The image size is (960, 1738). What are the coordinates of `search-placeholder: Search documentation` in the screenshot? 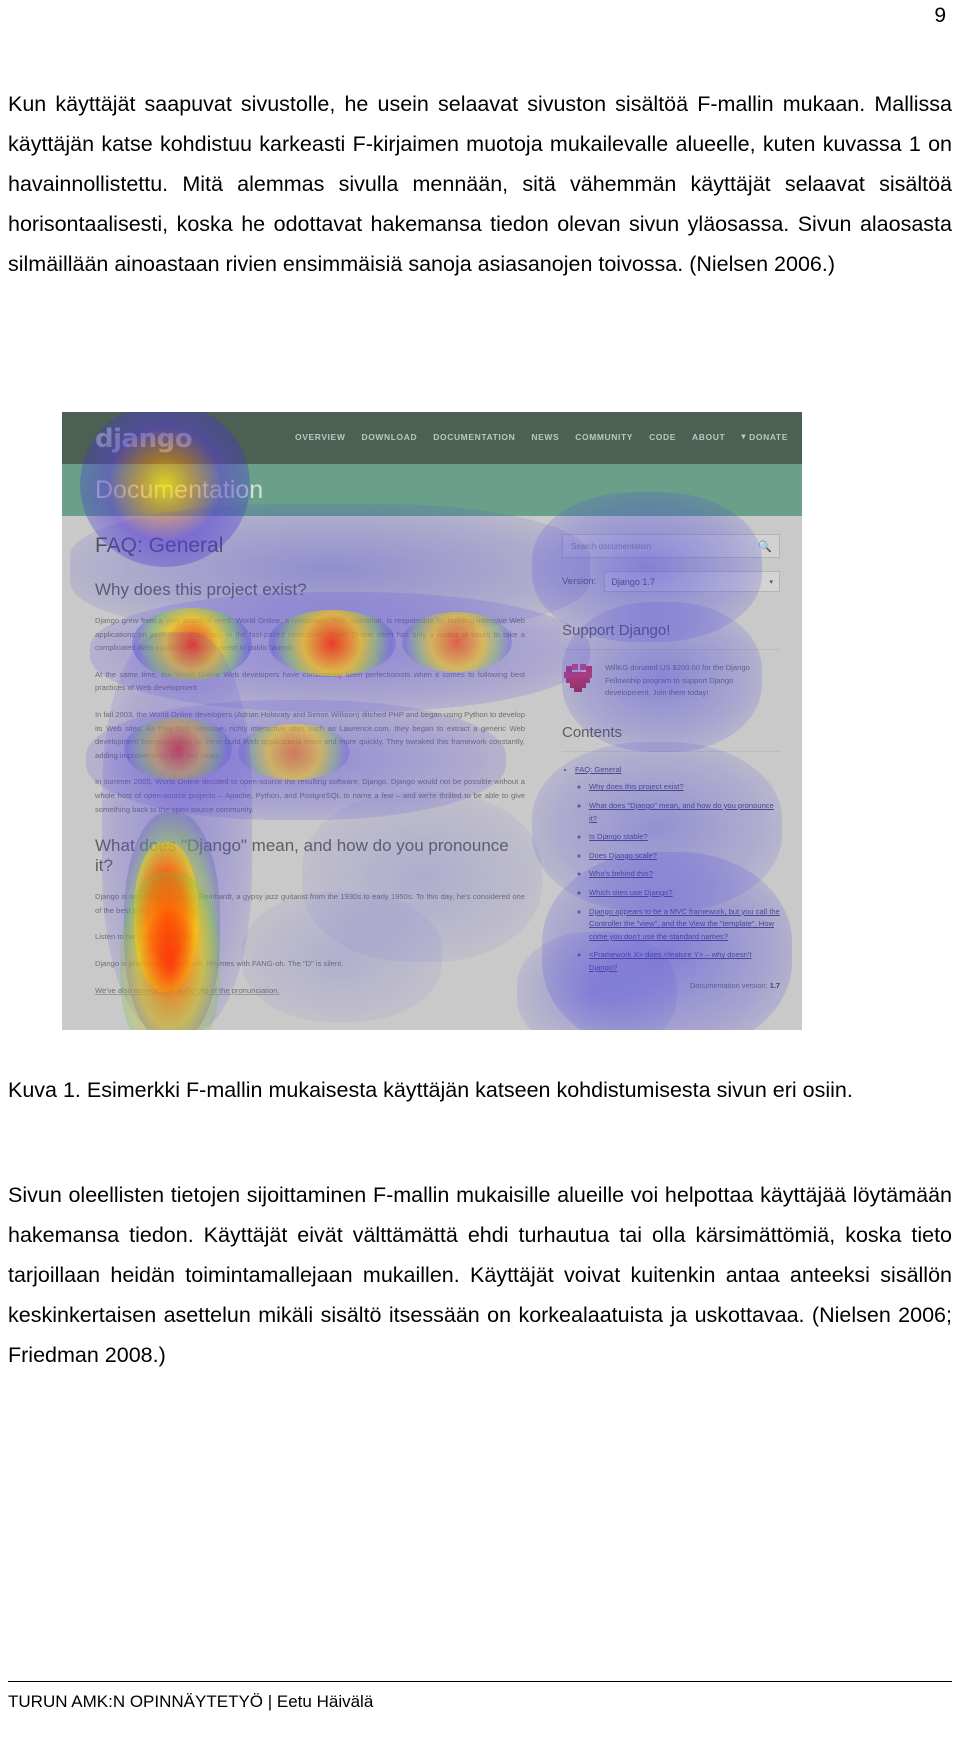 It's located at (611, 546).